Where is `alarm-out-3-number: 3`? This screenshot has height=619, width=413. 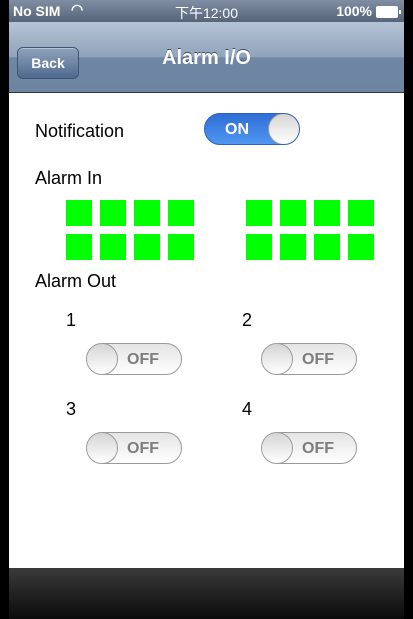
alarm-out-3-number: 3 is located at coordinates (71, 409).